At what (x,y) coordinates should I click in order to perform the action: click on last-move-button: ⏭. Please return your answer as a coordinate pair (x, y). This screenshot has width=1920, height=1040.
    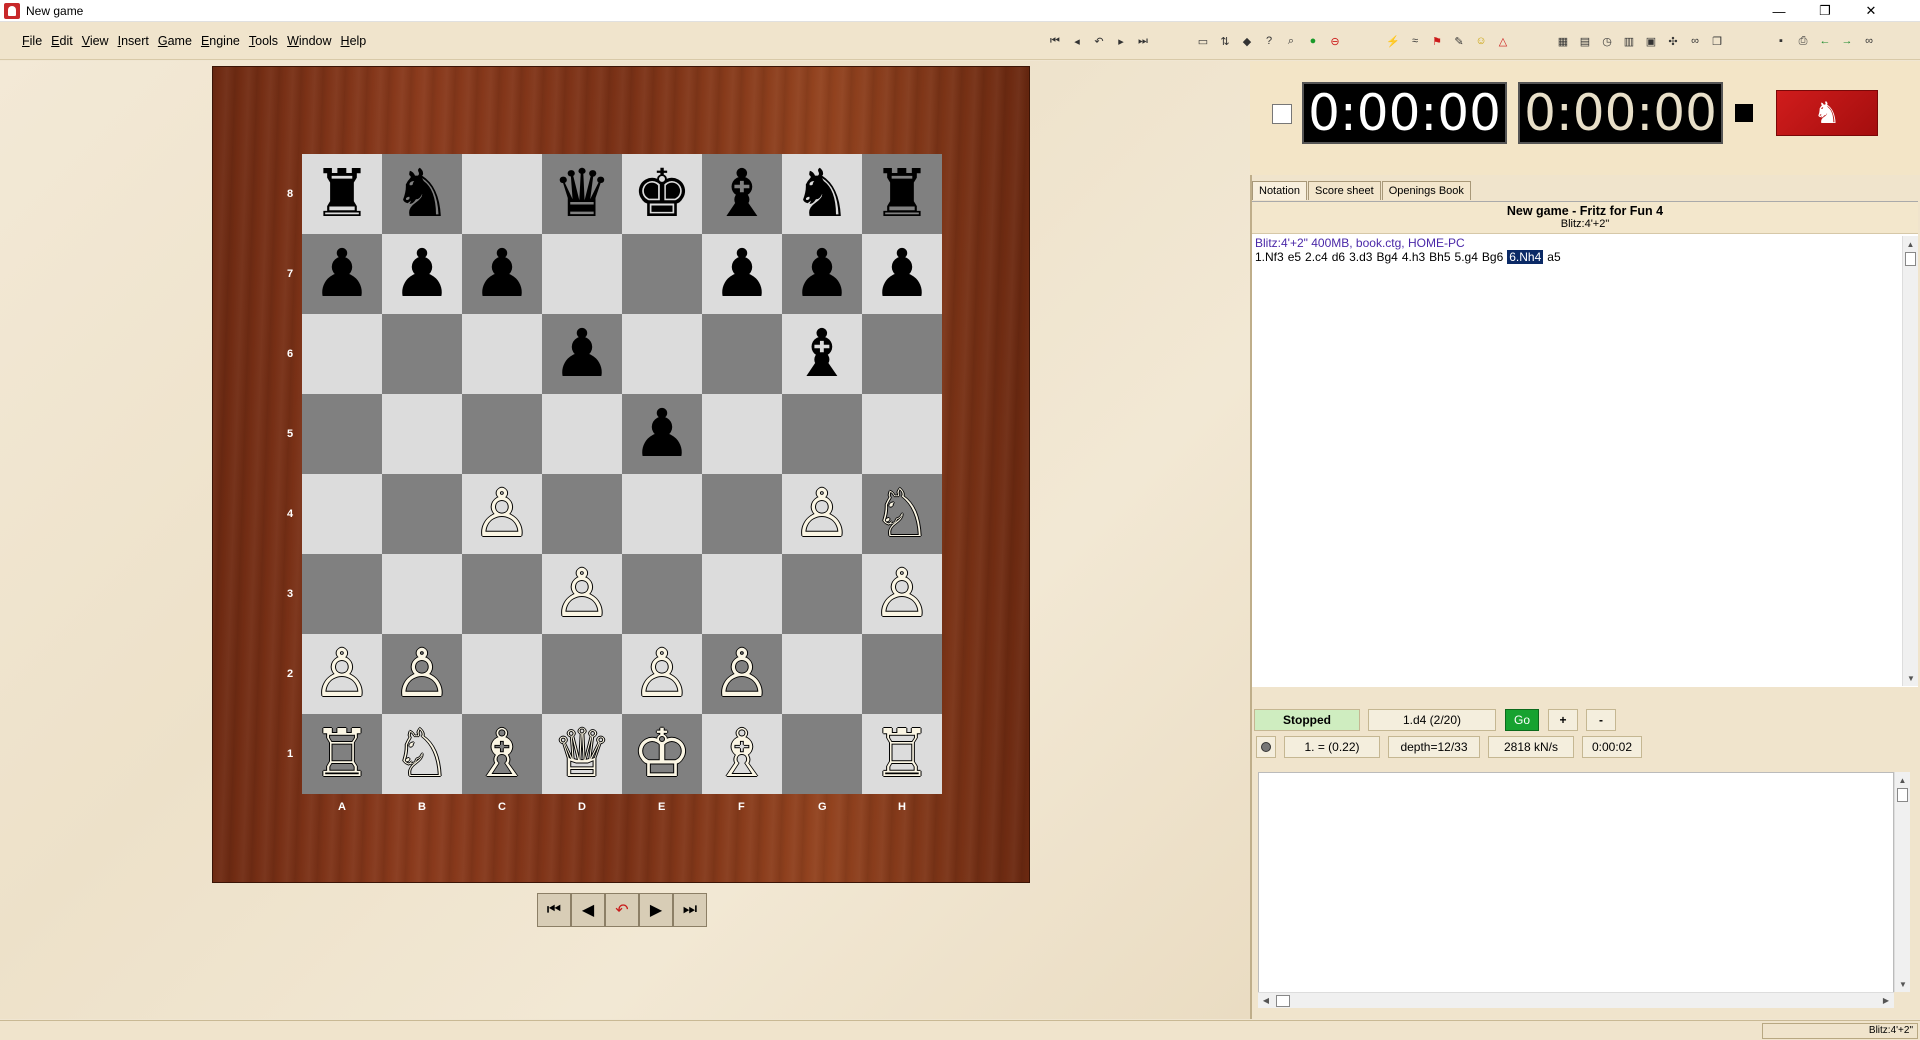
    Looking at the image, I should click on (690, 910).